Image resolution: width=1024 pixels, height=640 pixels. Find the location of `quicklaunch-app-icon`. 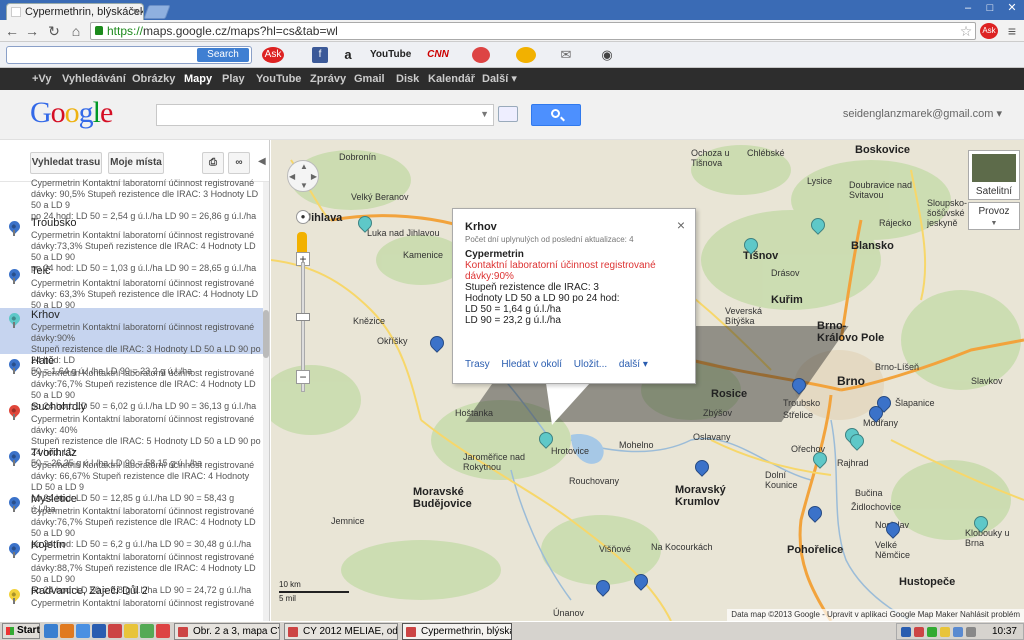

quicklaunch-app-icon is located at coordinates (115, 631).